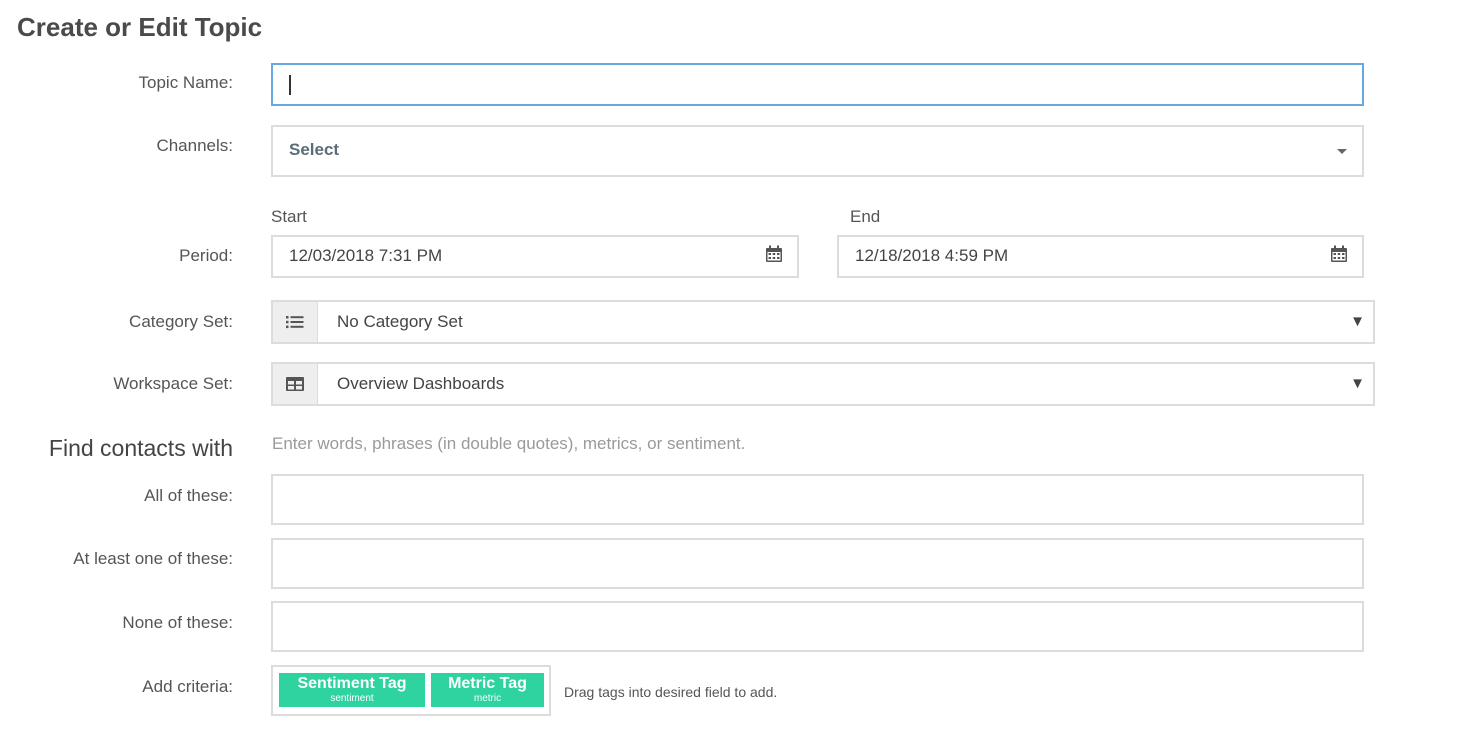 The image size is (1477, 739). What do you see at coordinates (421, 383) in the screenshot?
I see `workspace-set-selected-value: Overview Dashboards` at bounding box center [421, 383].